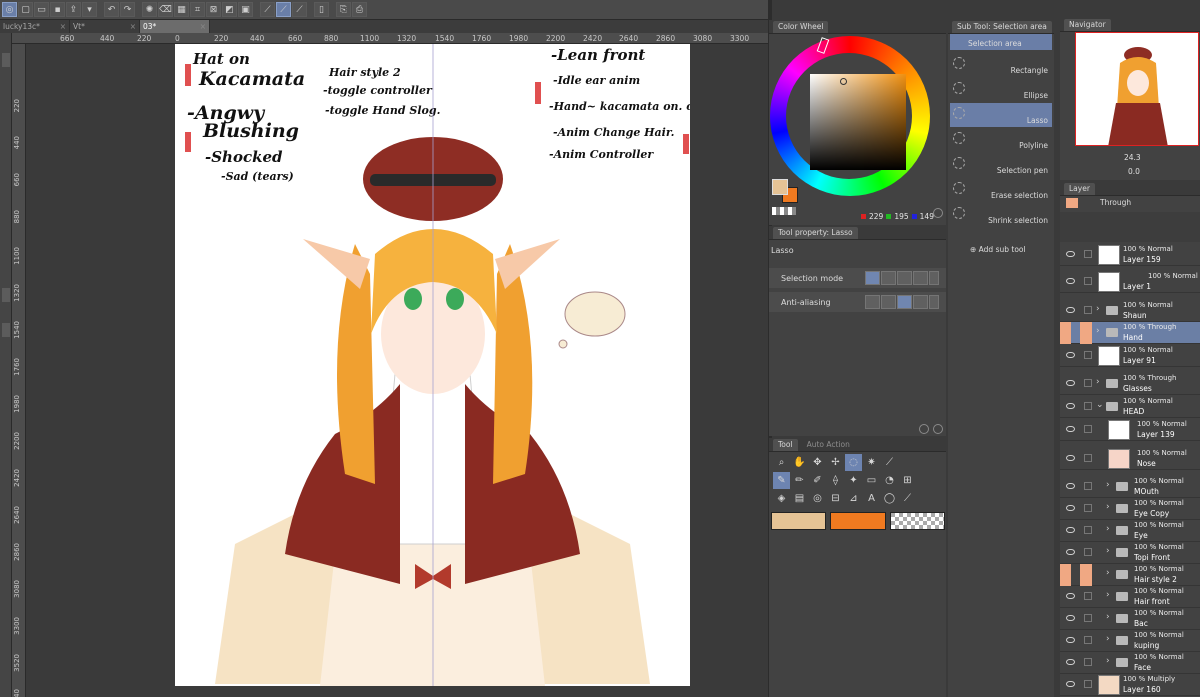 The image size is (1200, 697). Describe the element at coordinates (815, 232) in the screenshot. I see `tool-property-tab: Tool property: Lasso` at that location.